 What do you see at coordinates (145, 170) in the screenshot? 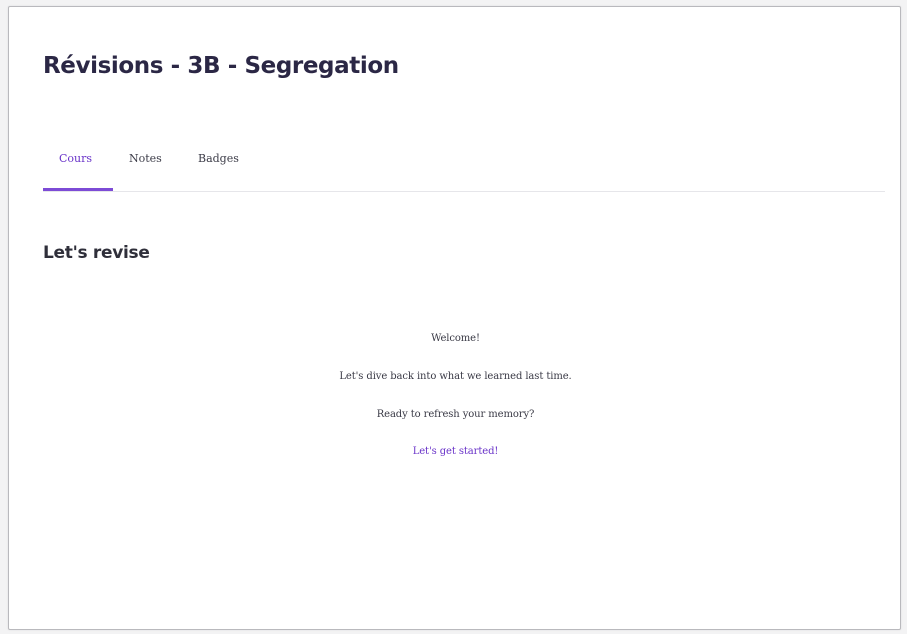
I see `tab-notes: Notes` at bounding box center [145, 170].